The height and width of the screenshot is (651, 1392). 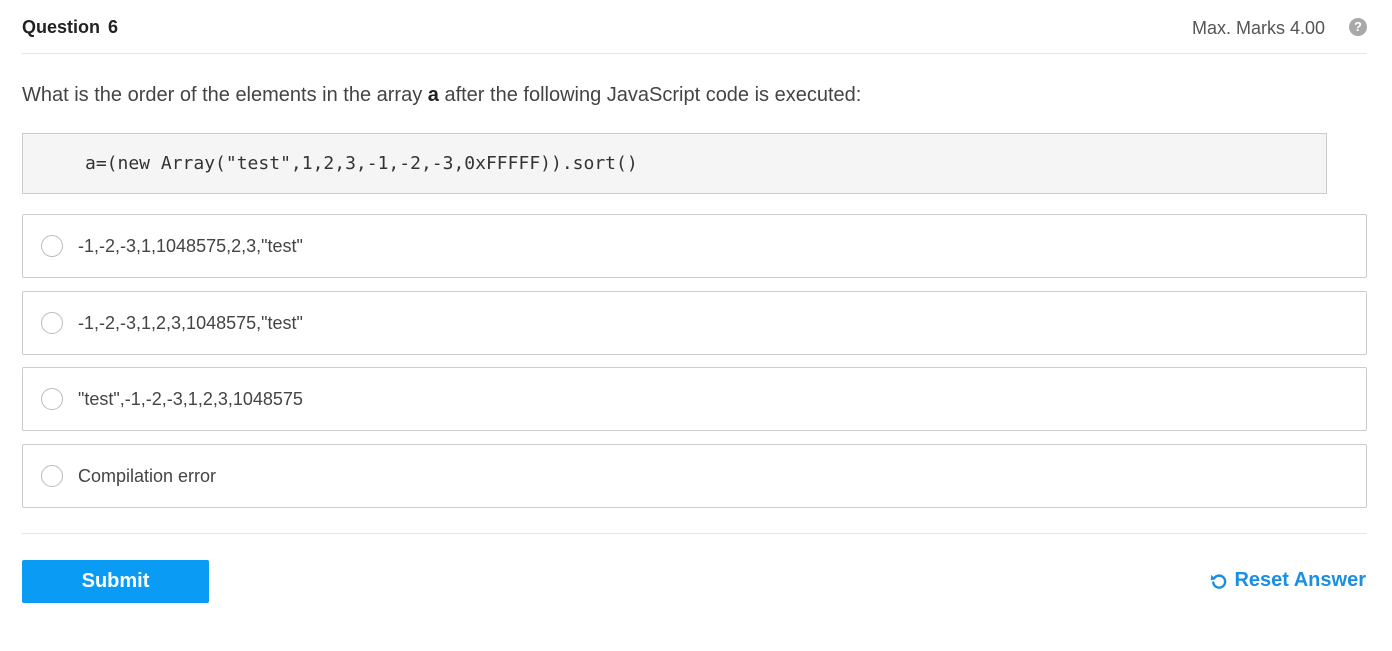 I want to click on option-2: -1,-2,-3,1,2,3,1048575,"test", so click(x=694, y=323).